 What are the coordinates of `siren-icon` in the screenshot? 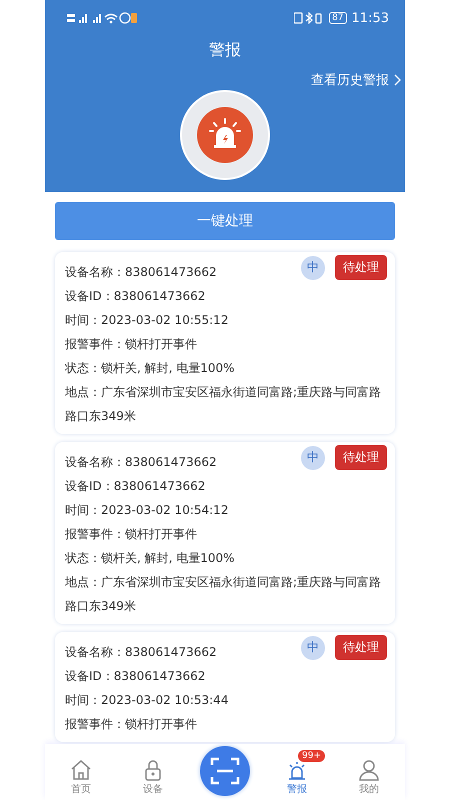 It's located at (297, 770).